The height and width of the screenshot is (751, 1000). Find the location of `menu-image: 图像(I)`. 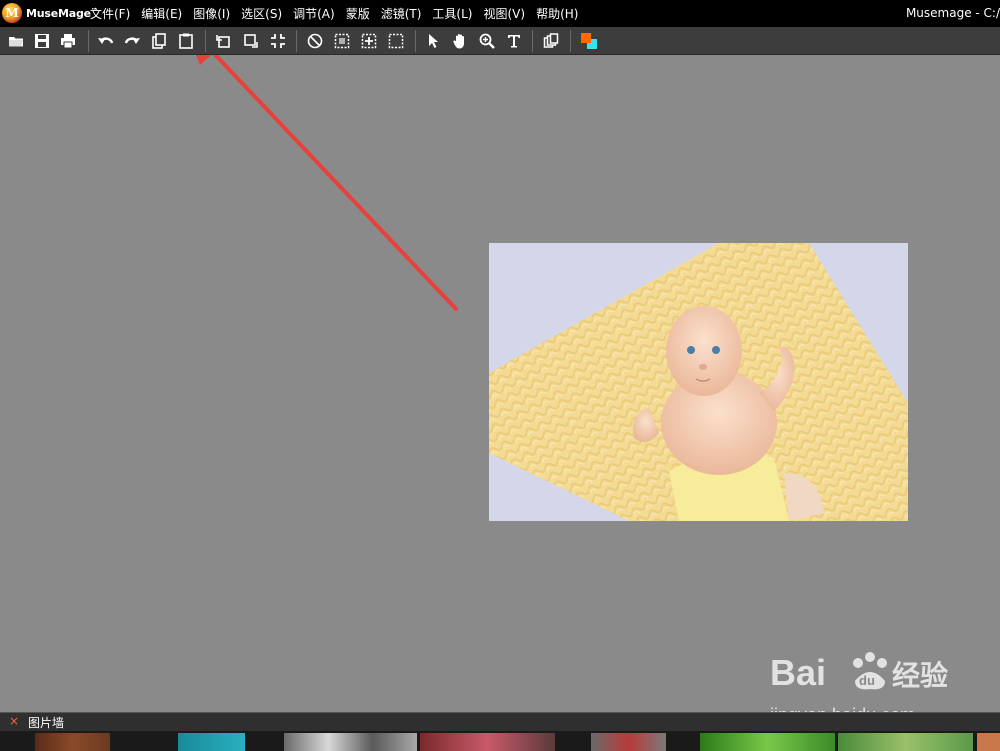

menu-image: 图像(I) is located at coordinates (211, 13).